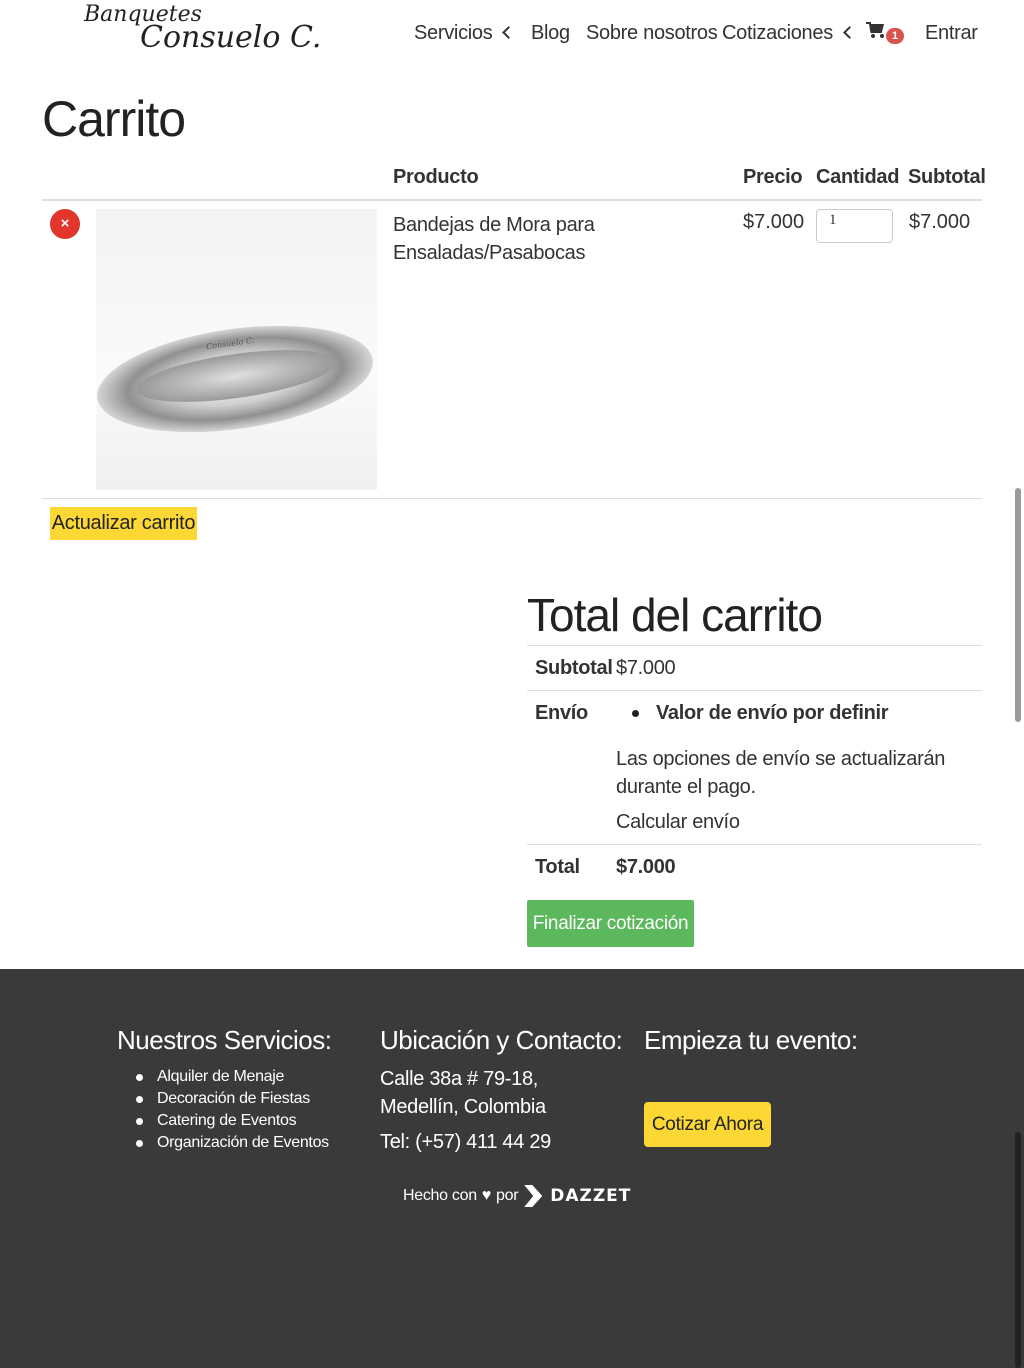 Image resolution: width=1024 pixels, height=1368 pixels. What do you see at coordinates (895, 36) in the screenshot?
I see `cart-count-badge: 1` at bounding box center [895, 36].